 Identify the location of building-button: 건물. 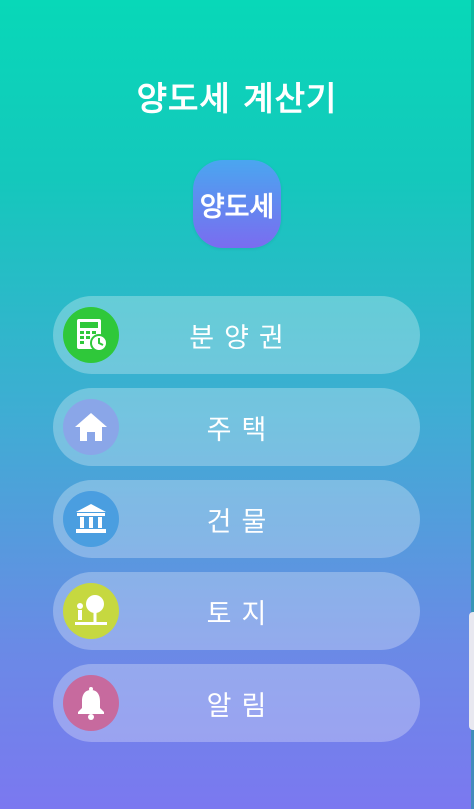
(236, 519).